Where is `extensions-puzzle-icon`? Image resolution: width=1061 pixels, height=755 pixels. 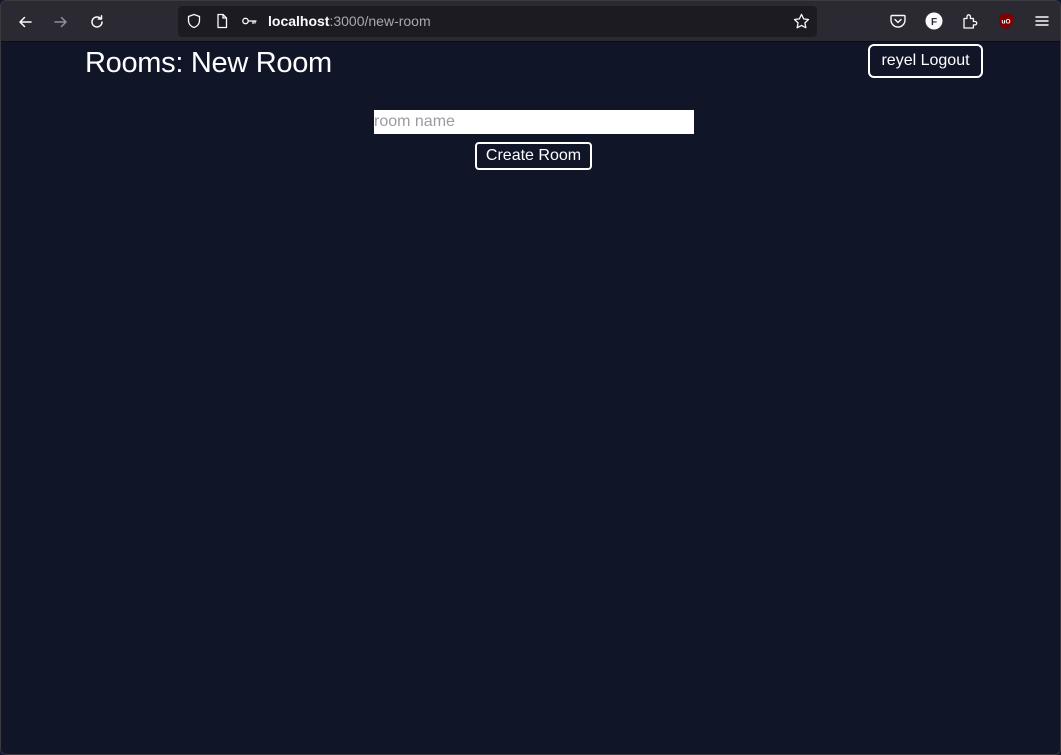
extensions-puzzle-icon is located at coordinates (970, 21).